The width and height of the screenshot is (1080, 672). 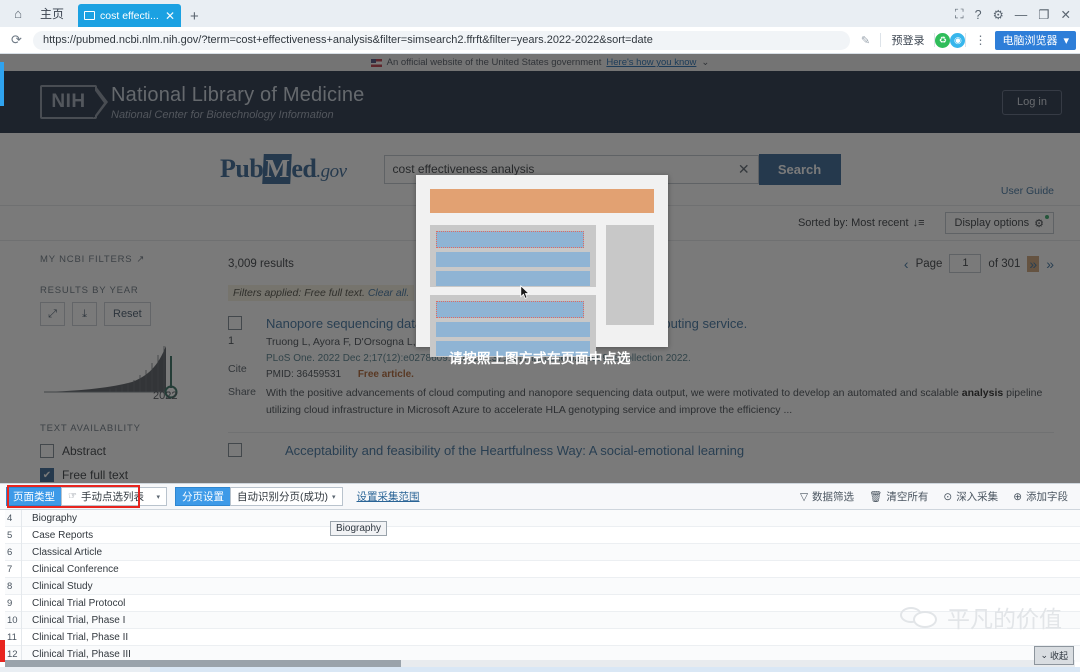 I want to click on results-by-year-chart: 2022, so click(x=120, y=369).